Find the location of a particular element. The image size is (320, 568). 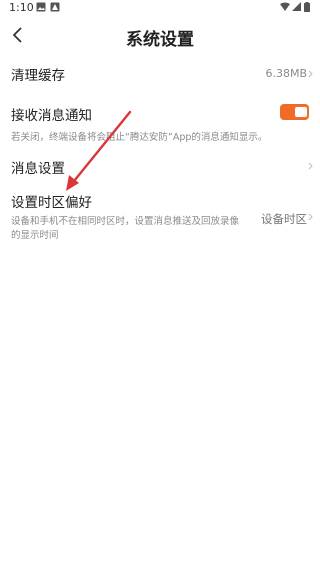

image-notification-icon is located at coordinates (41, 7).